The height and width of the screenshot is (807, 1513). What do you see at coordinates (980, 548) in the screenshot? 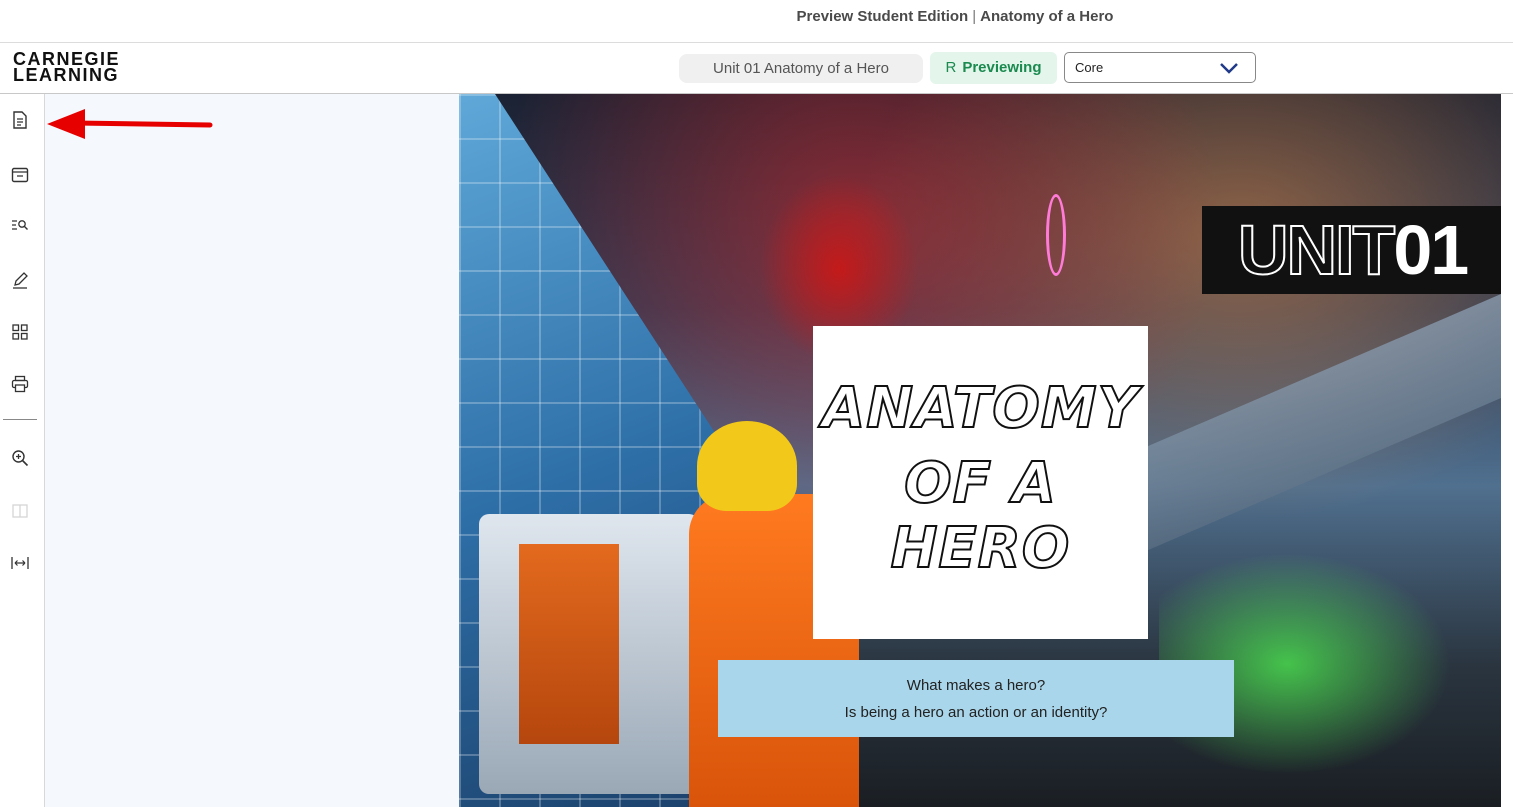
I see `cover-title-line-3: HERO` at bounding box center [980, 548].